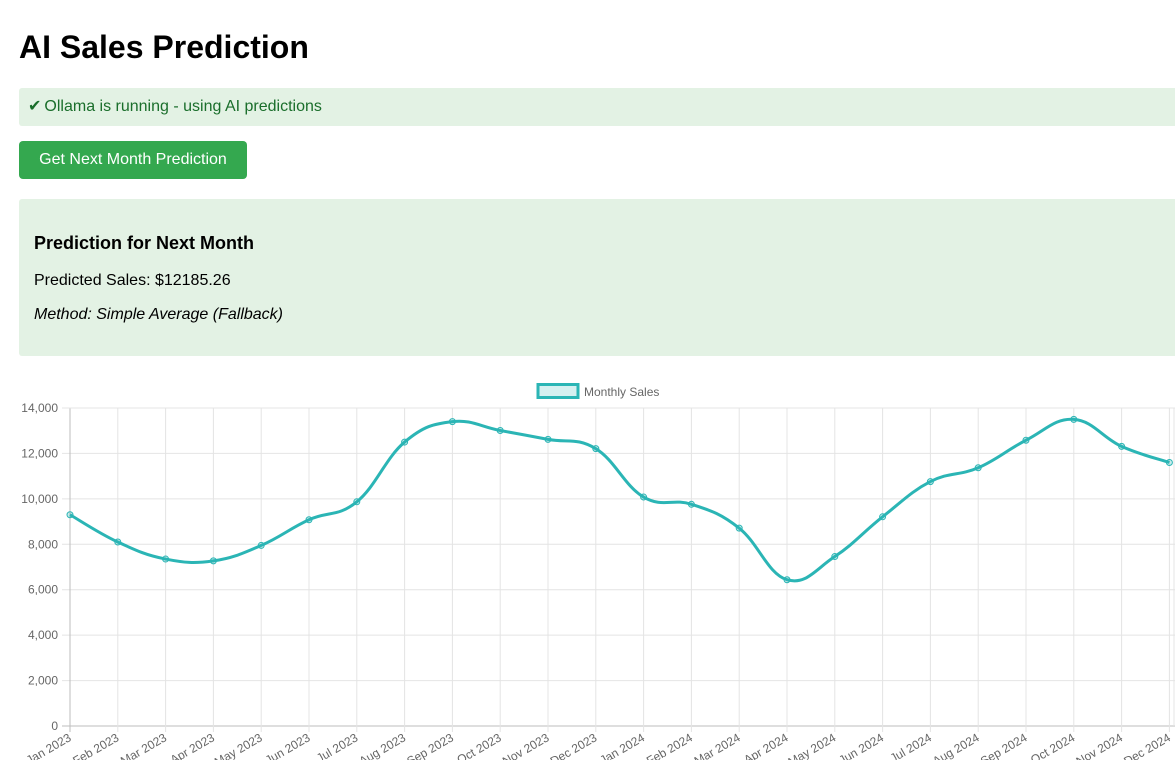 This screenshot has width=1175, height=760. Describe the element at coordinates (574, 745) in the screenshot. I see `x-tick-label: Dec 2023` at that location.